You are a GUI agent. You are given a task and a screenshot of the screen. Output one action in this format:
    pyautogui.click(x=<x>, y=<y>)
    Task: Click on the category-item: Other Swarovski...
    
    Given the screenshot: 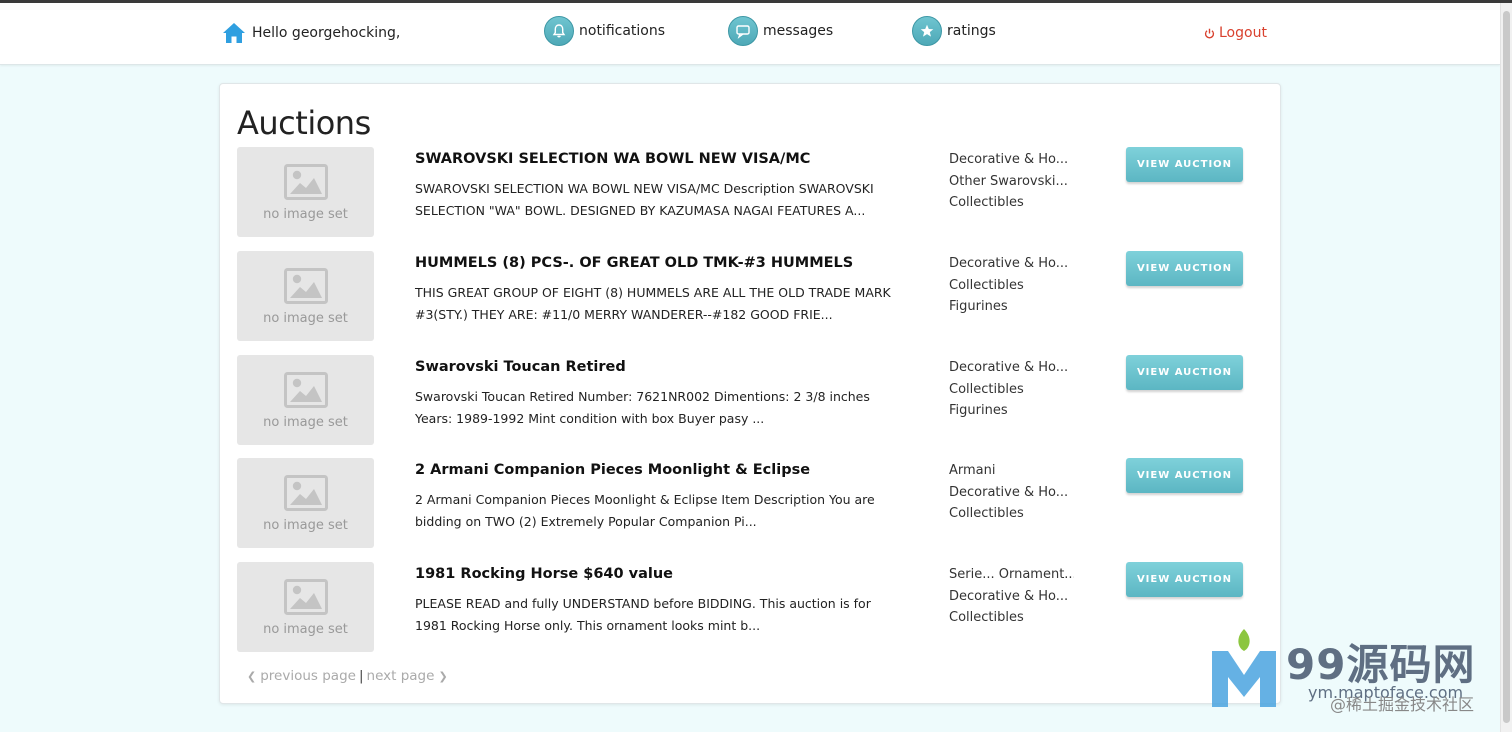 What is the action you would take?
    pyautogui.click(x=1011, y=182)
    